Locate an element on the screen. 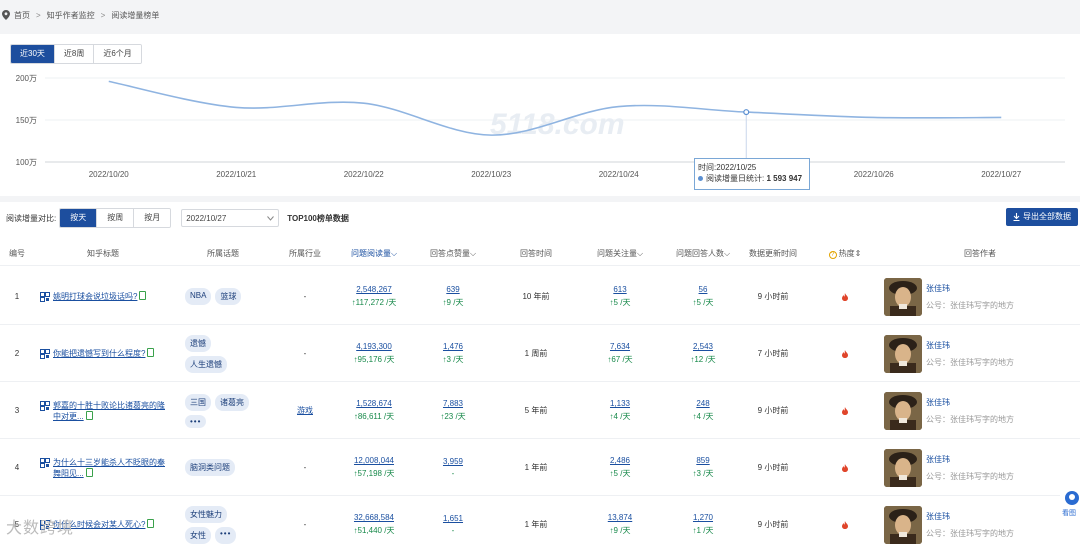 The image size is (1080, 550). follows-value: 613 is located at coordinates (619, 289).